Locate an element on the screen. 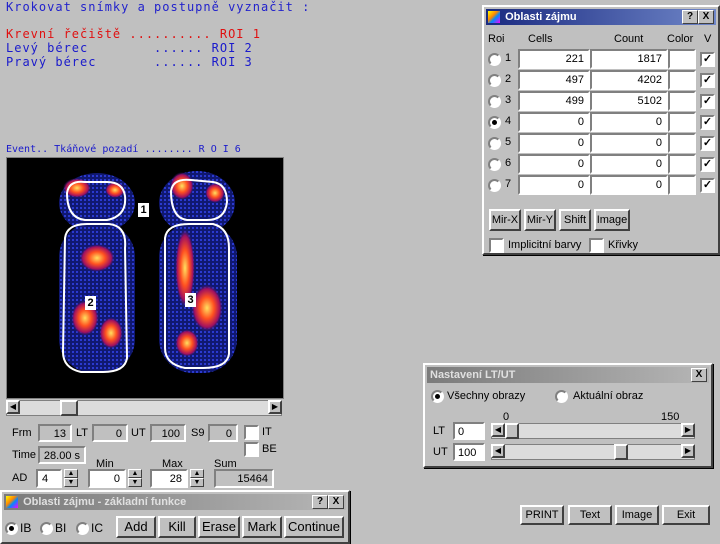 The image size is (720, 544). roi-row: 7 0 0 ✓ is located at coordinates (599, 185).